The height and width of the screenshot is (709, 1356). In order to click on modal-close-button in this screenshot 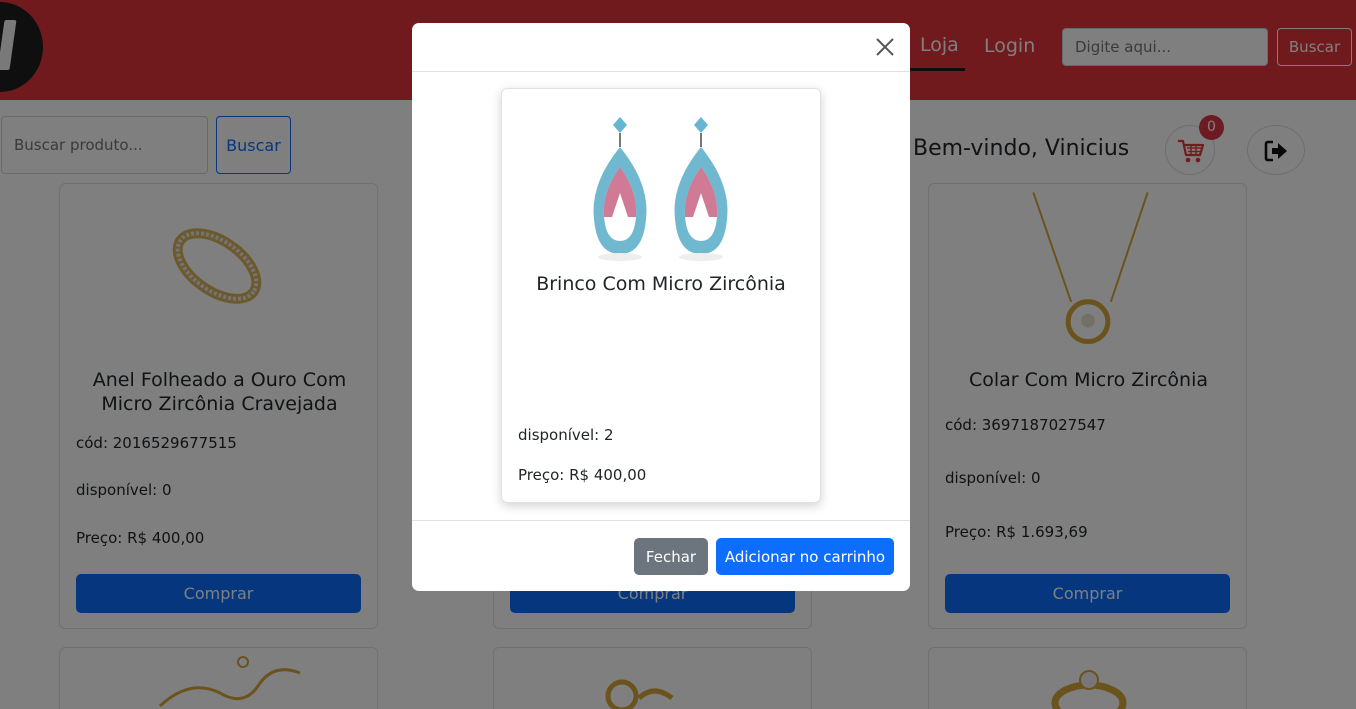, I will do `click(885, 47)`.